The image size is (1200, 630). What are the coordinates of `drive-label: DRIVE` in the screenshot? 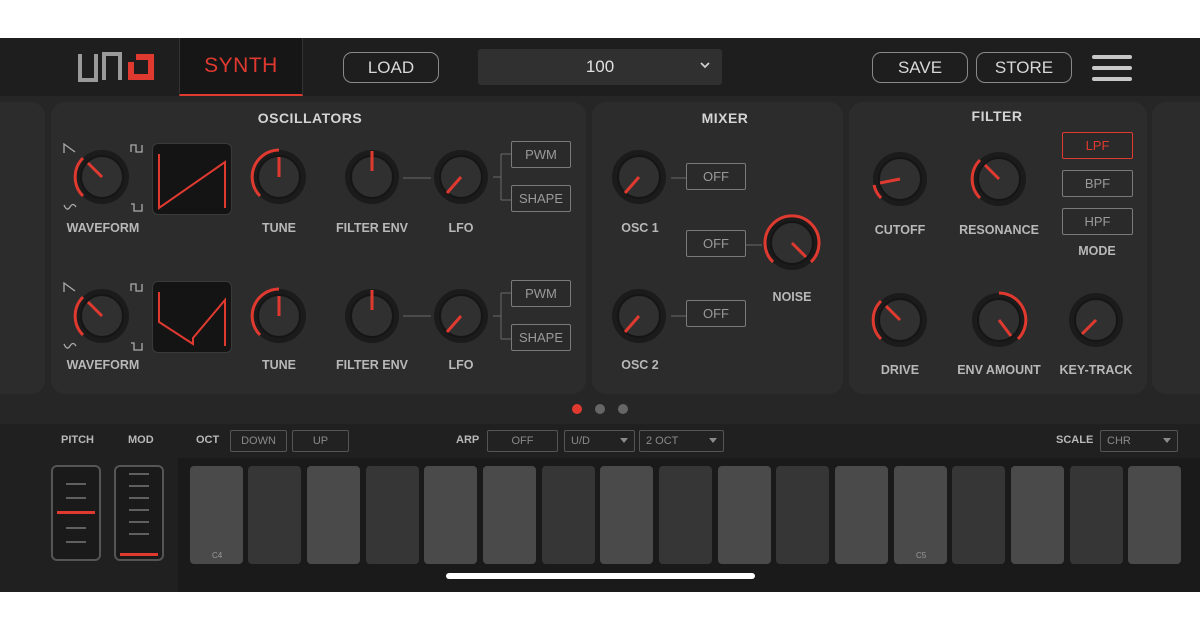 It's located at (900, 370).